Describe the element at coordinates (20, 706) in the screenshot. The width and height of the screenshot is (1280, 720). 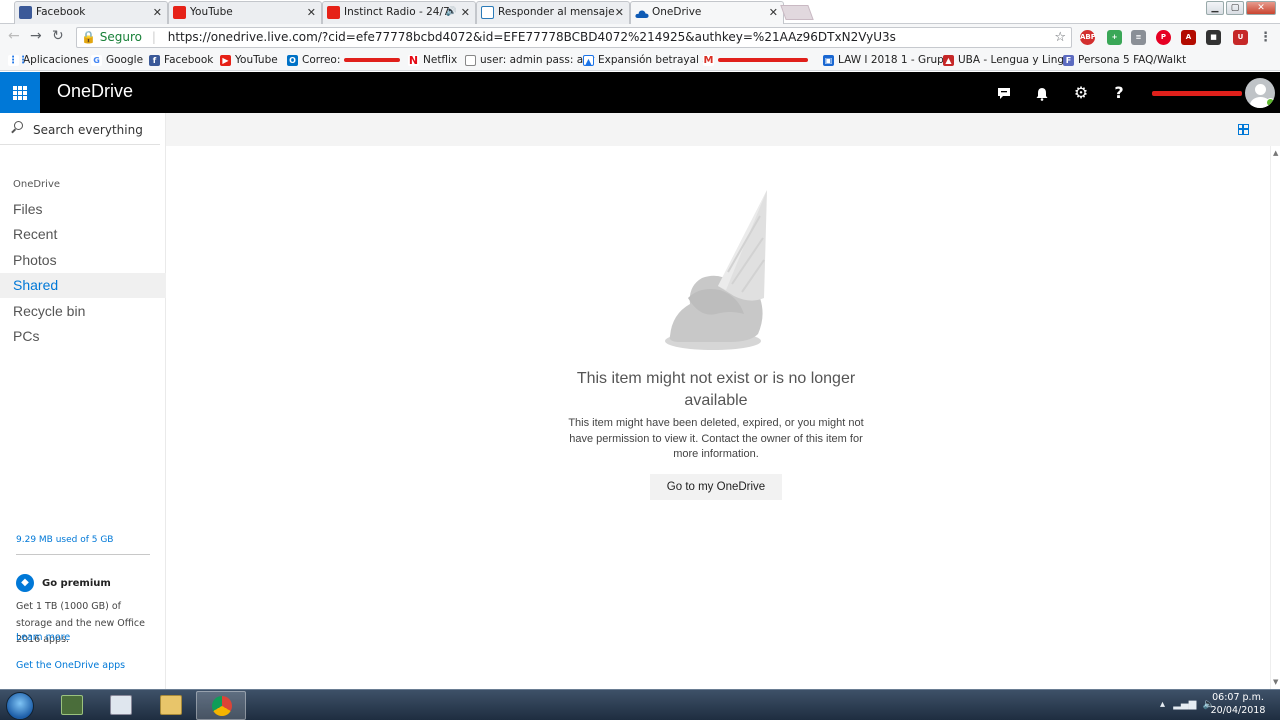
I see `windows-start-button` at that location.